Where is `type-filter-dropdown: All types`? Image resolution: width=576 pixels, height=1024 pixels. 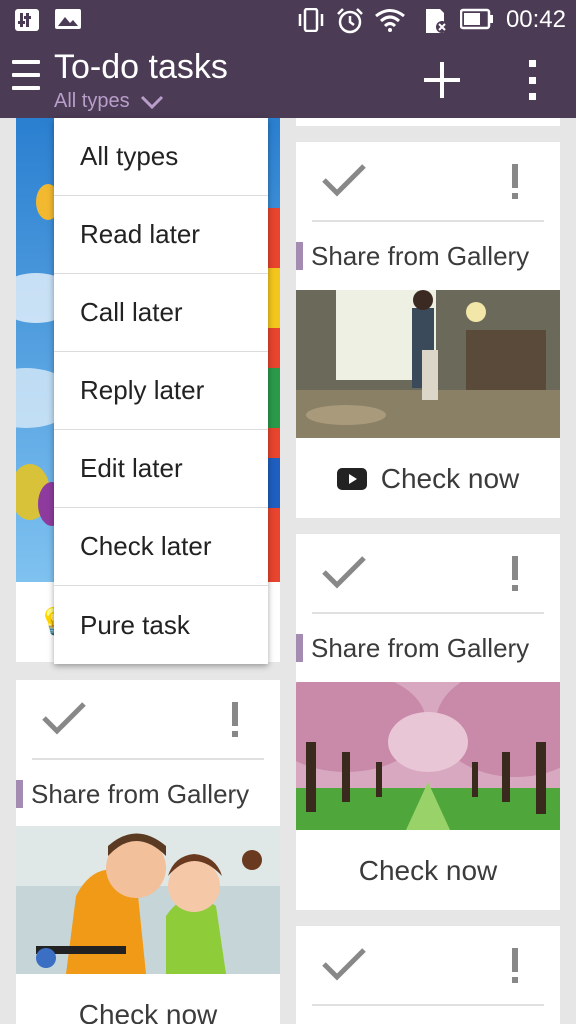 type-filter-dropdown: All types is located at coordinates (109, 101).